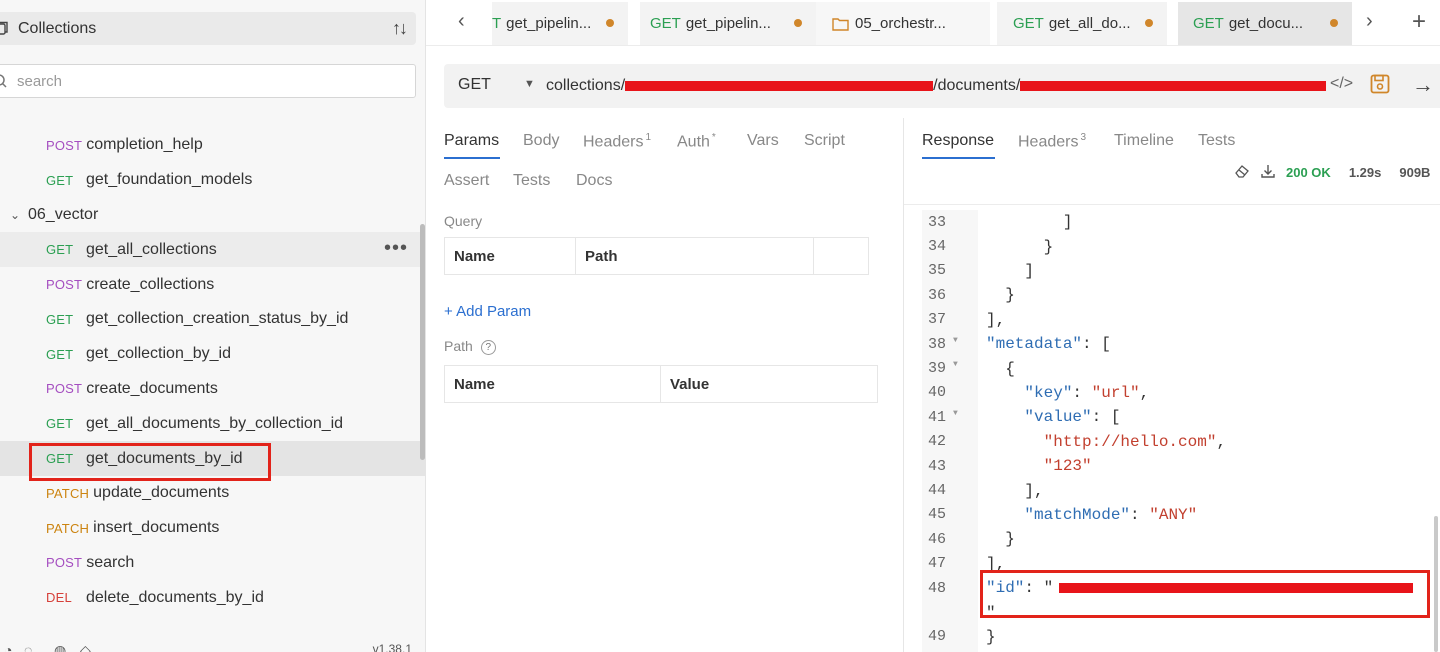 This screenshot has height=652, width=1440. Describe the element at coordinates (212, 528) in the screenshot. I see `request-item-insert-documents: PATCH insert_documents` at that location.